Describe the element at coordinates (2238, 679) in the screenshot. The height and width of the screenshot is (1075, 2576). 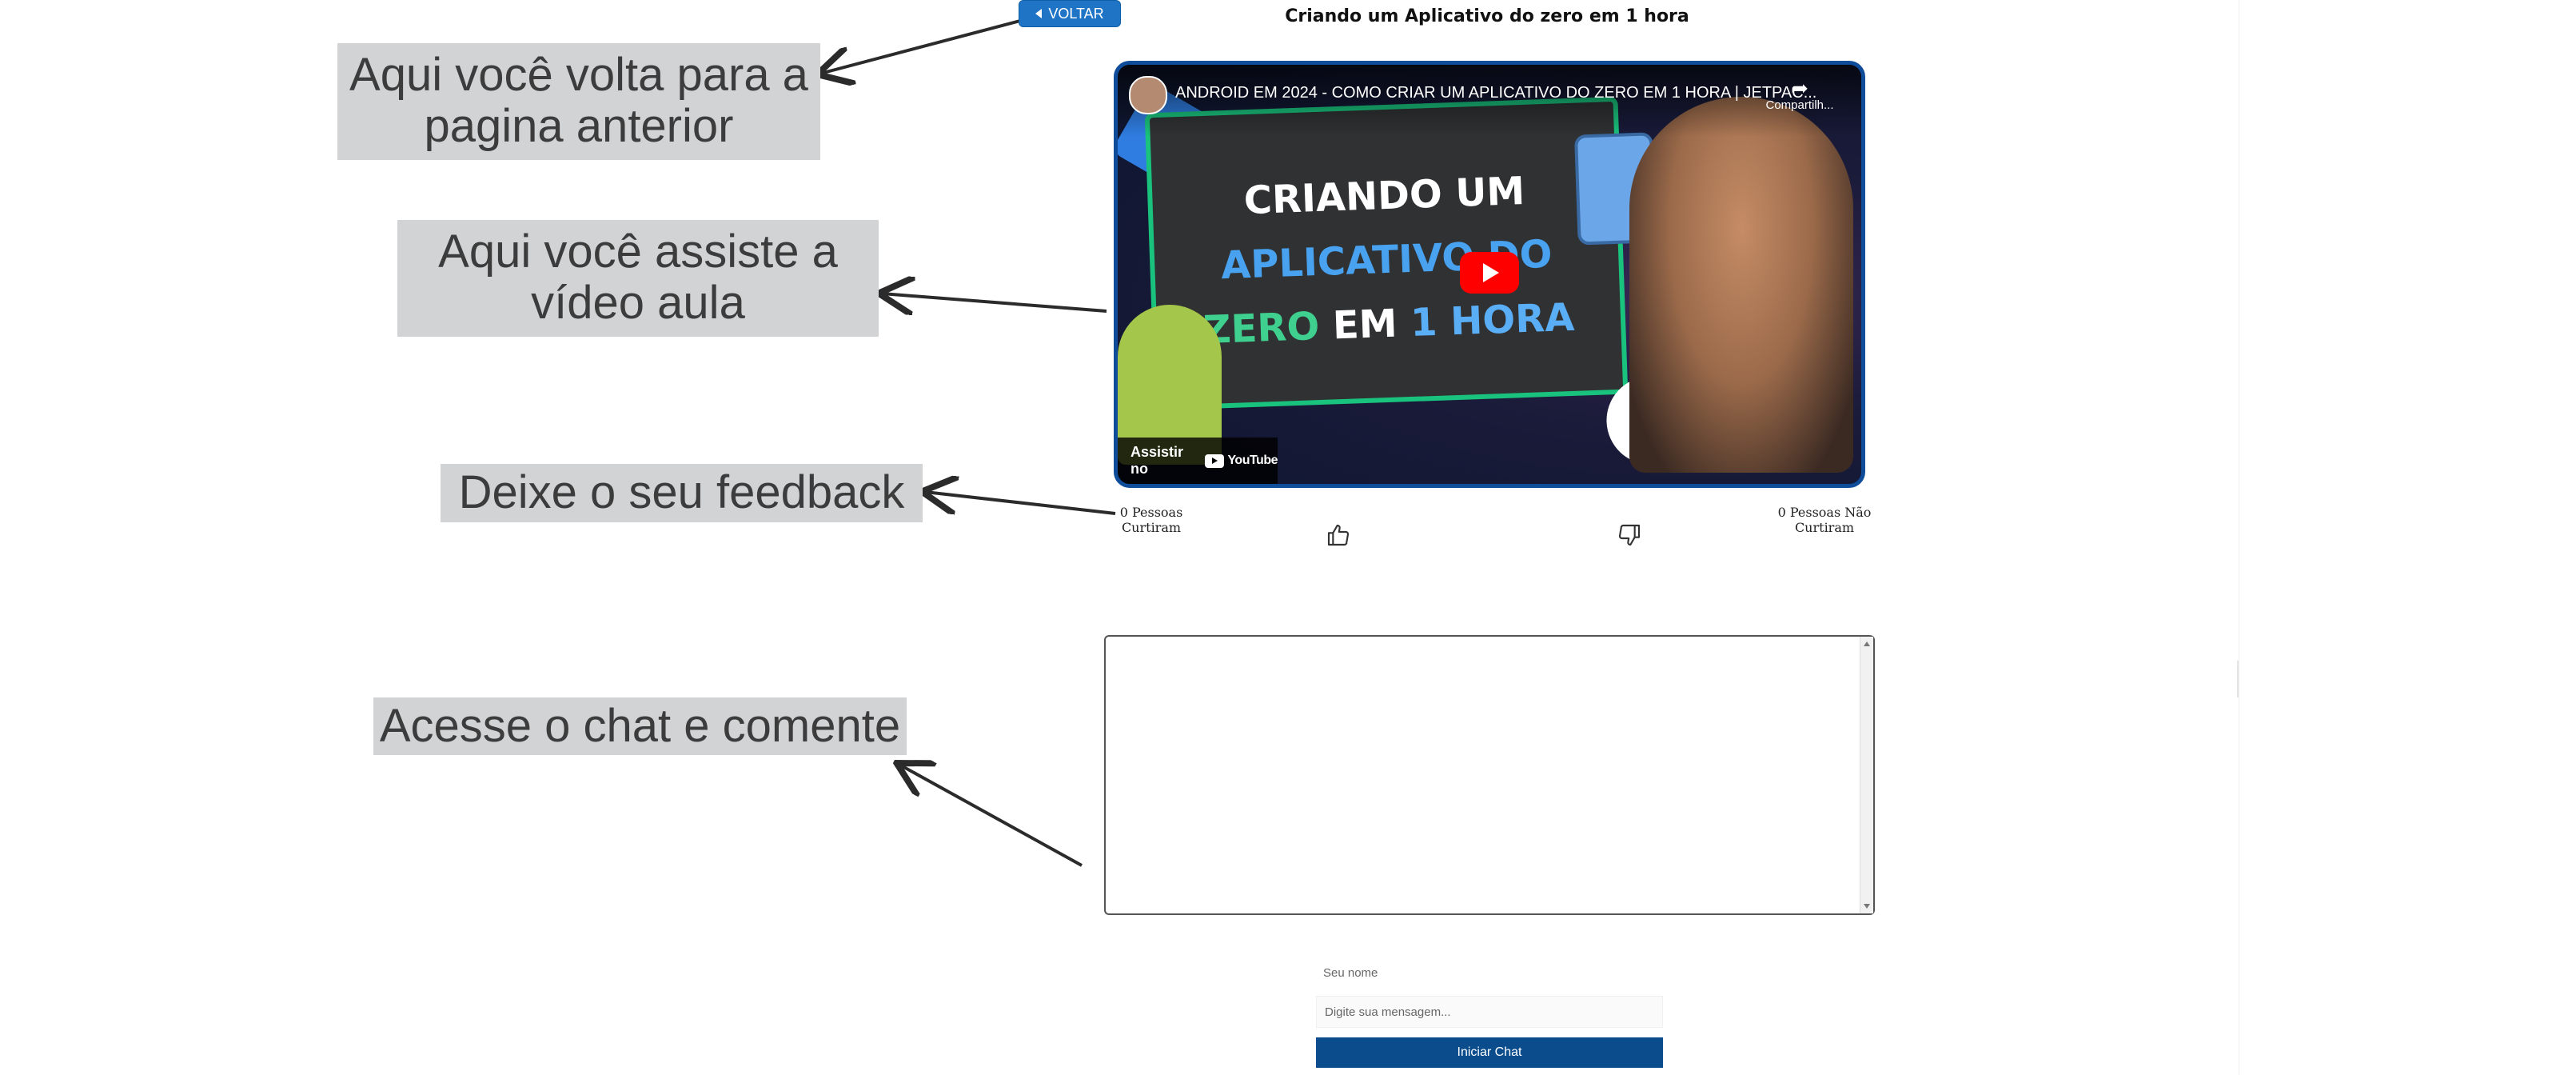
I see `gutter-divider` at that location.